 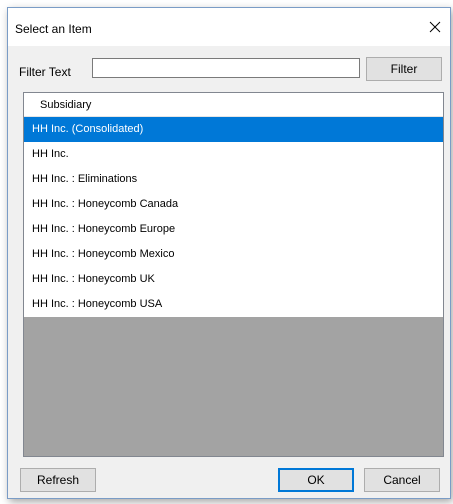 I want to click on list-item: HH Inc. : Eliminations, so click(x=233, y=179).